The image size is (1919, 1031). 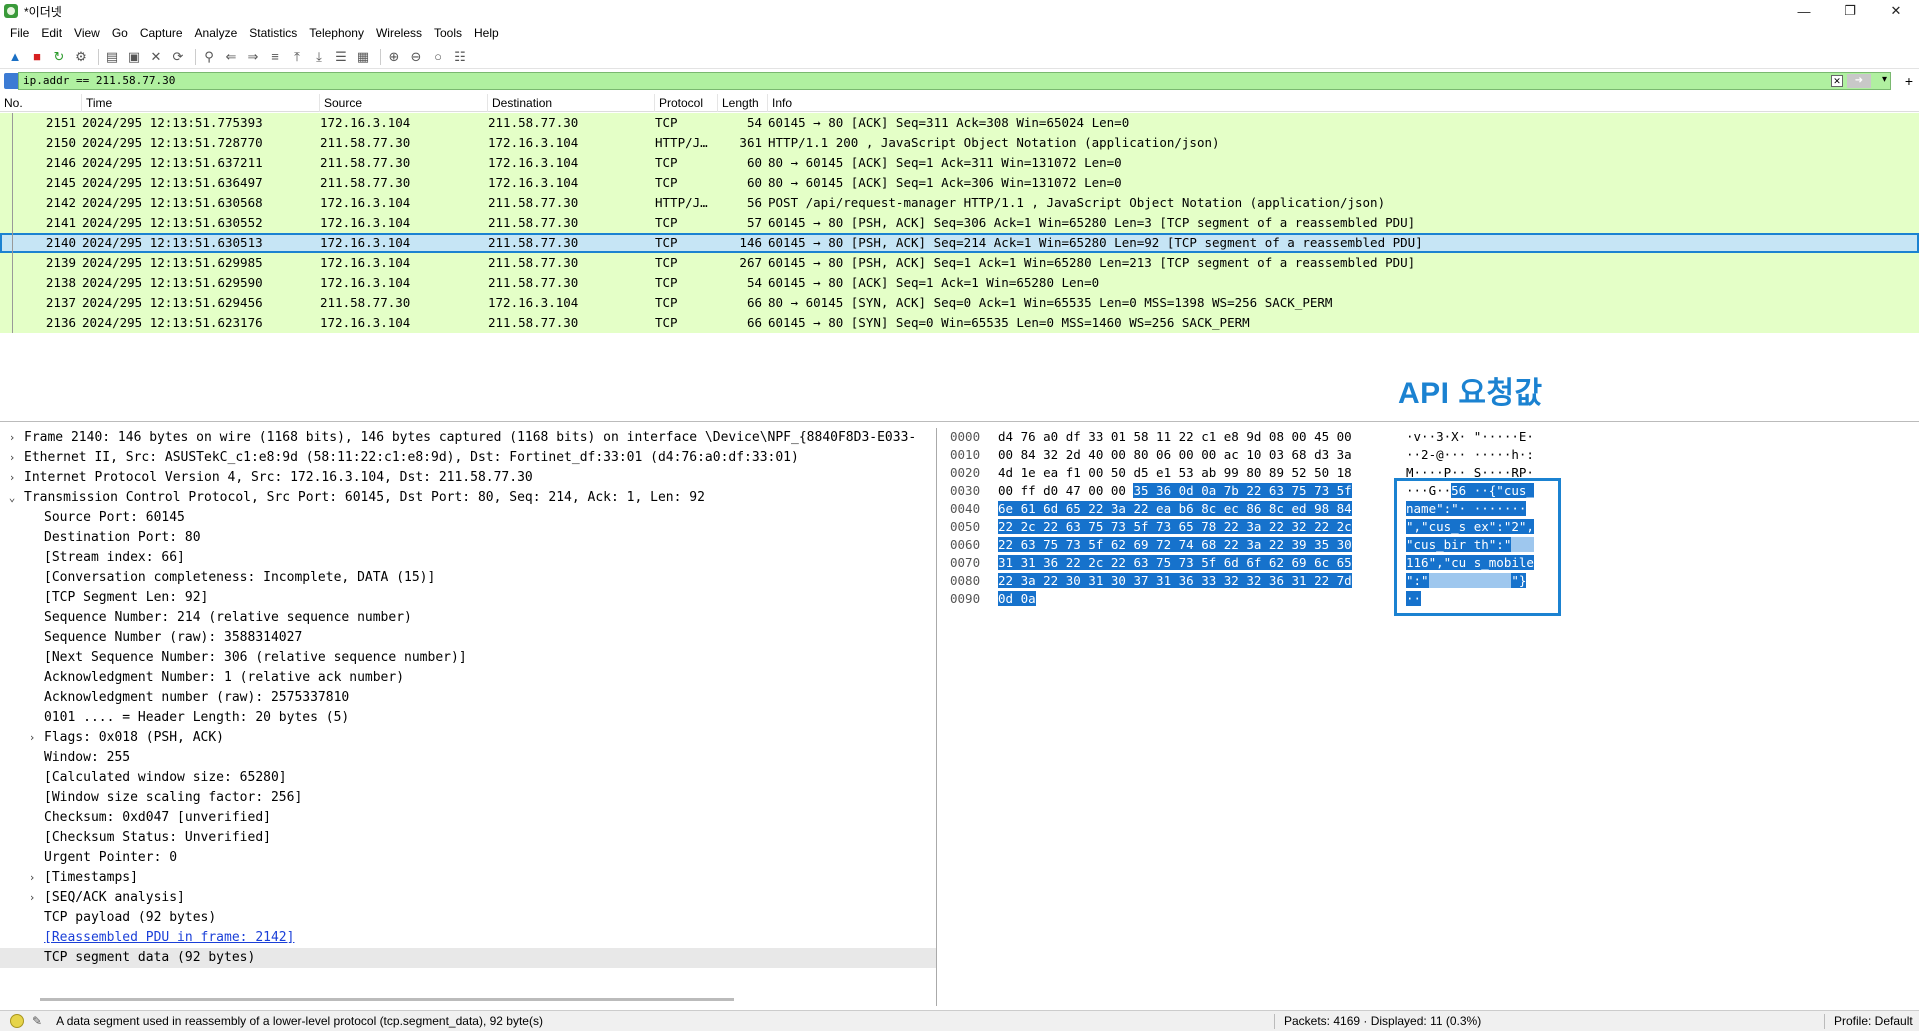 I want to click on menu-capture: Capture, so click(x=161, y=33).